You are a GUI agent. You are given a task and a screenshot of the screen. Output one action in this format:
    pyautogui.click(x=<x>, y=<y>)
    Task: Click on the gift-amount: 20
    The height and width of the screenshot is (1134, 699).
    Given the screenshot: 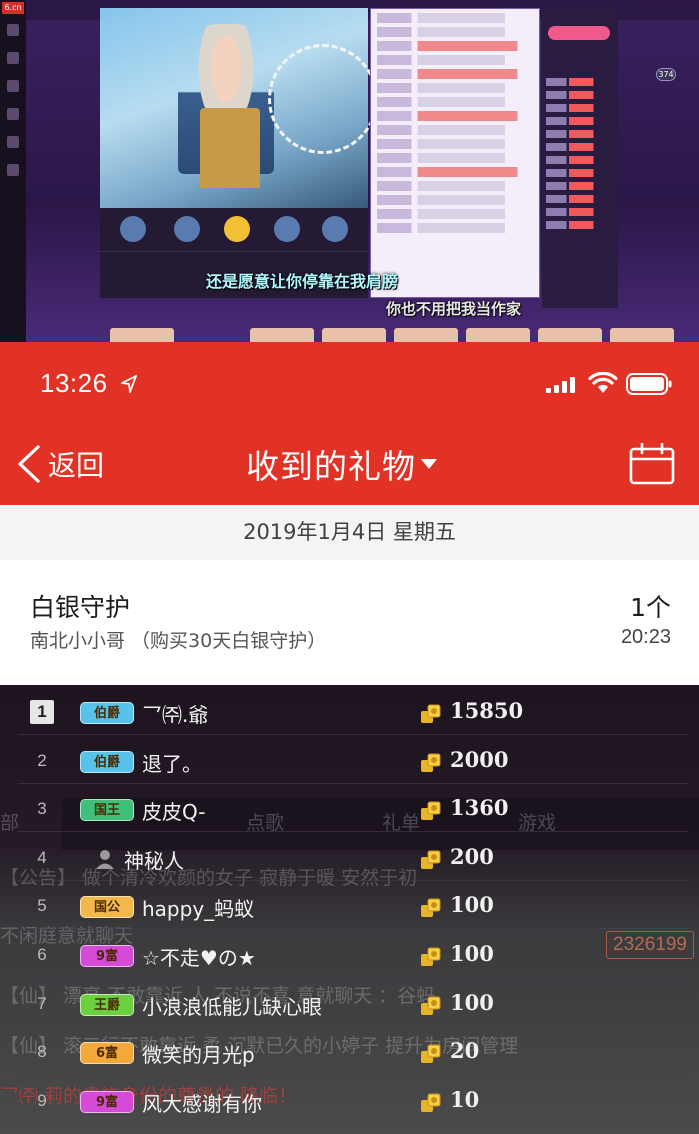 What is the action you would take?
    pyautogui.click(x=465, y=1051)
    